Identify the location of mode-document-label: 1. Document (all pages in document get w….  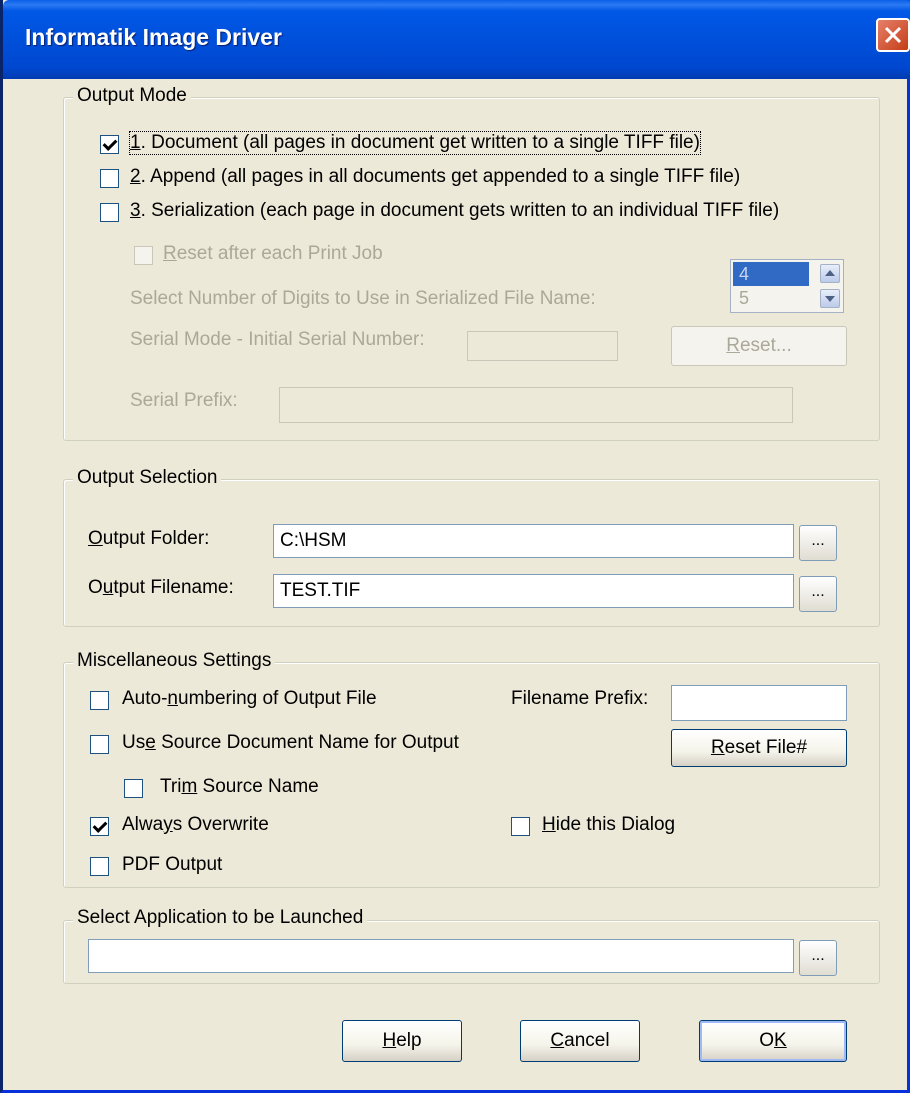
(415, 143).